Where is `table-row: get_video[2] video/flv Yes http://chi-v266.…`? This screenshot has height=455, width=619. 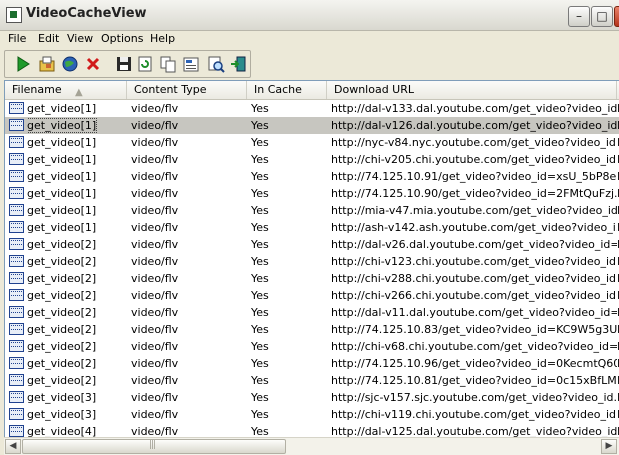 table-row: get_video[2] video/flv Yes http://chi-v266.… is located at coordinates (312, 295).